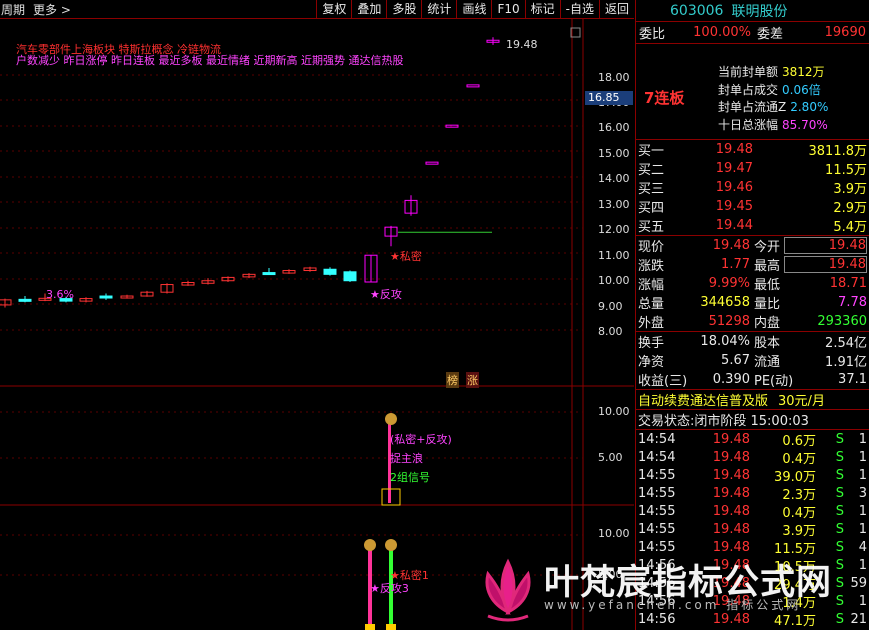 The width and height of the screenshot is (869, 630). I want to click on bid-row: 买一 19.48 3811.8万, so click(752, 149).